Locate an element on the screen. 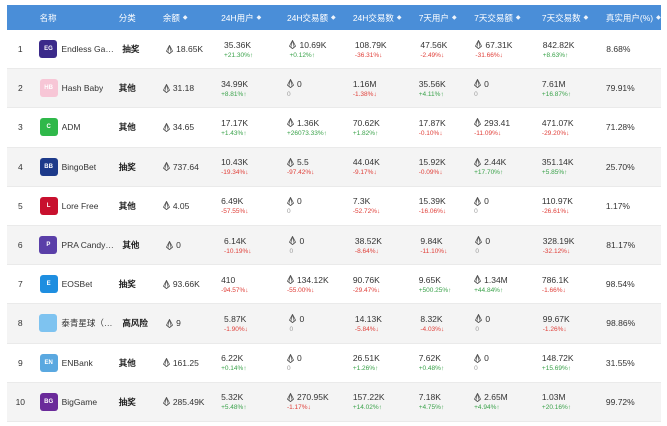  header-tx-7d-label: 7天交易额 is located at coordinates (493, 17).